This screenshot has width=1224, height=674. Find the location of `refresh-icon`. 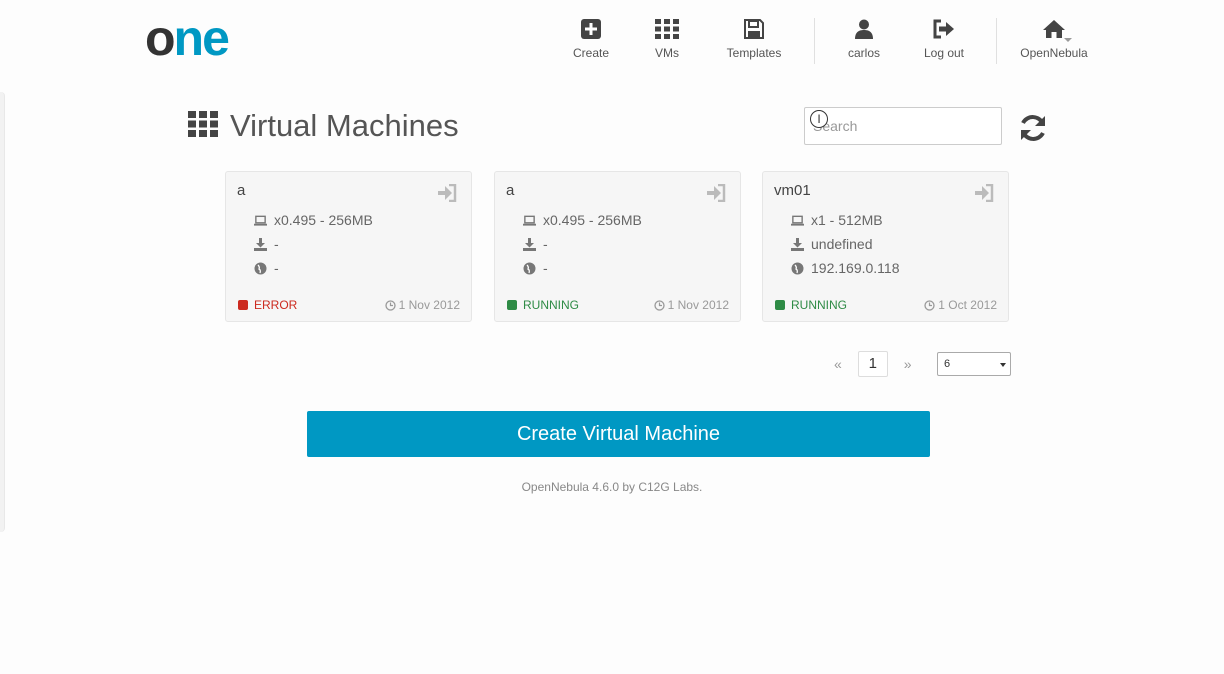

refresh-icon is located at coordinates (1033, 128).